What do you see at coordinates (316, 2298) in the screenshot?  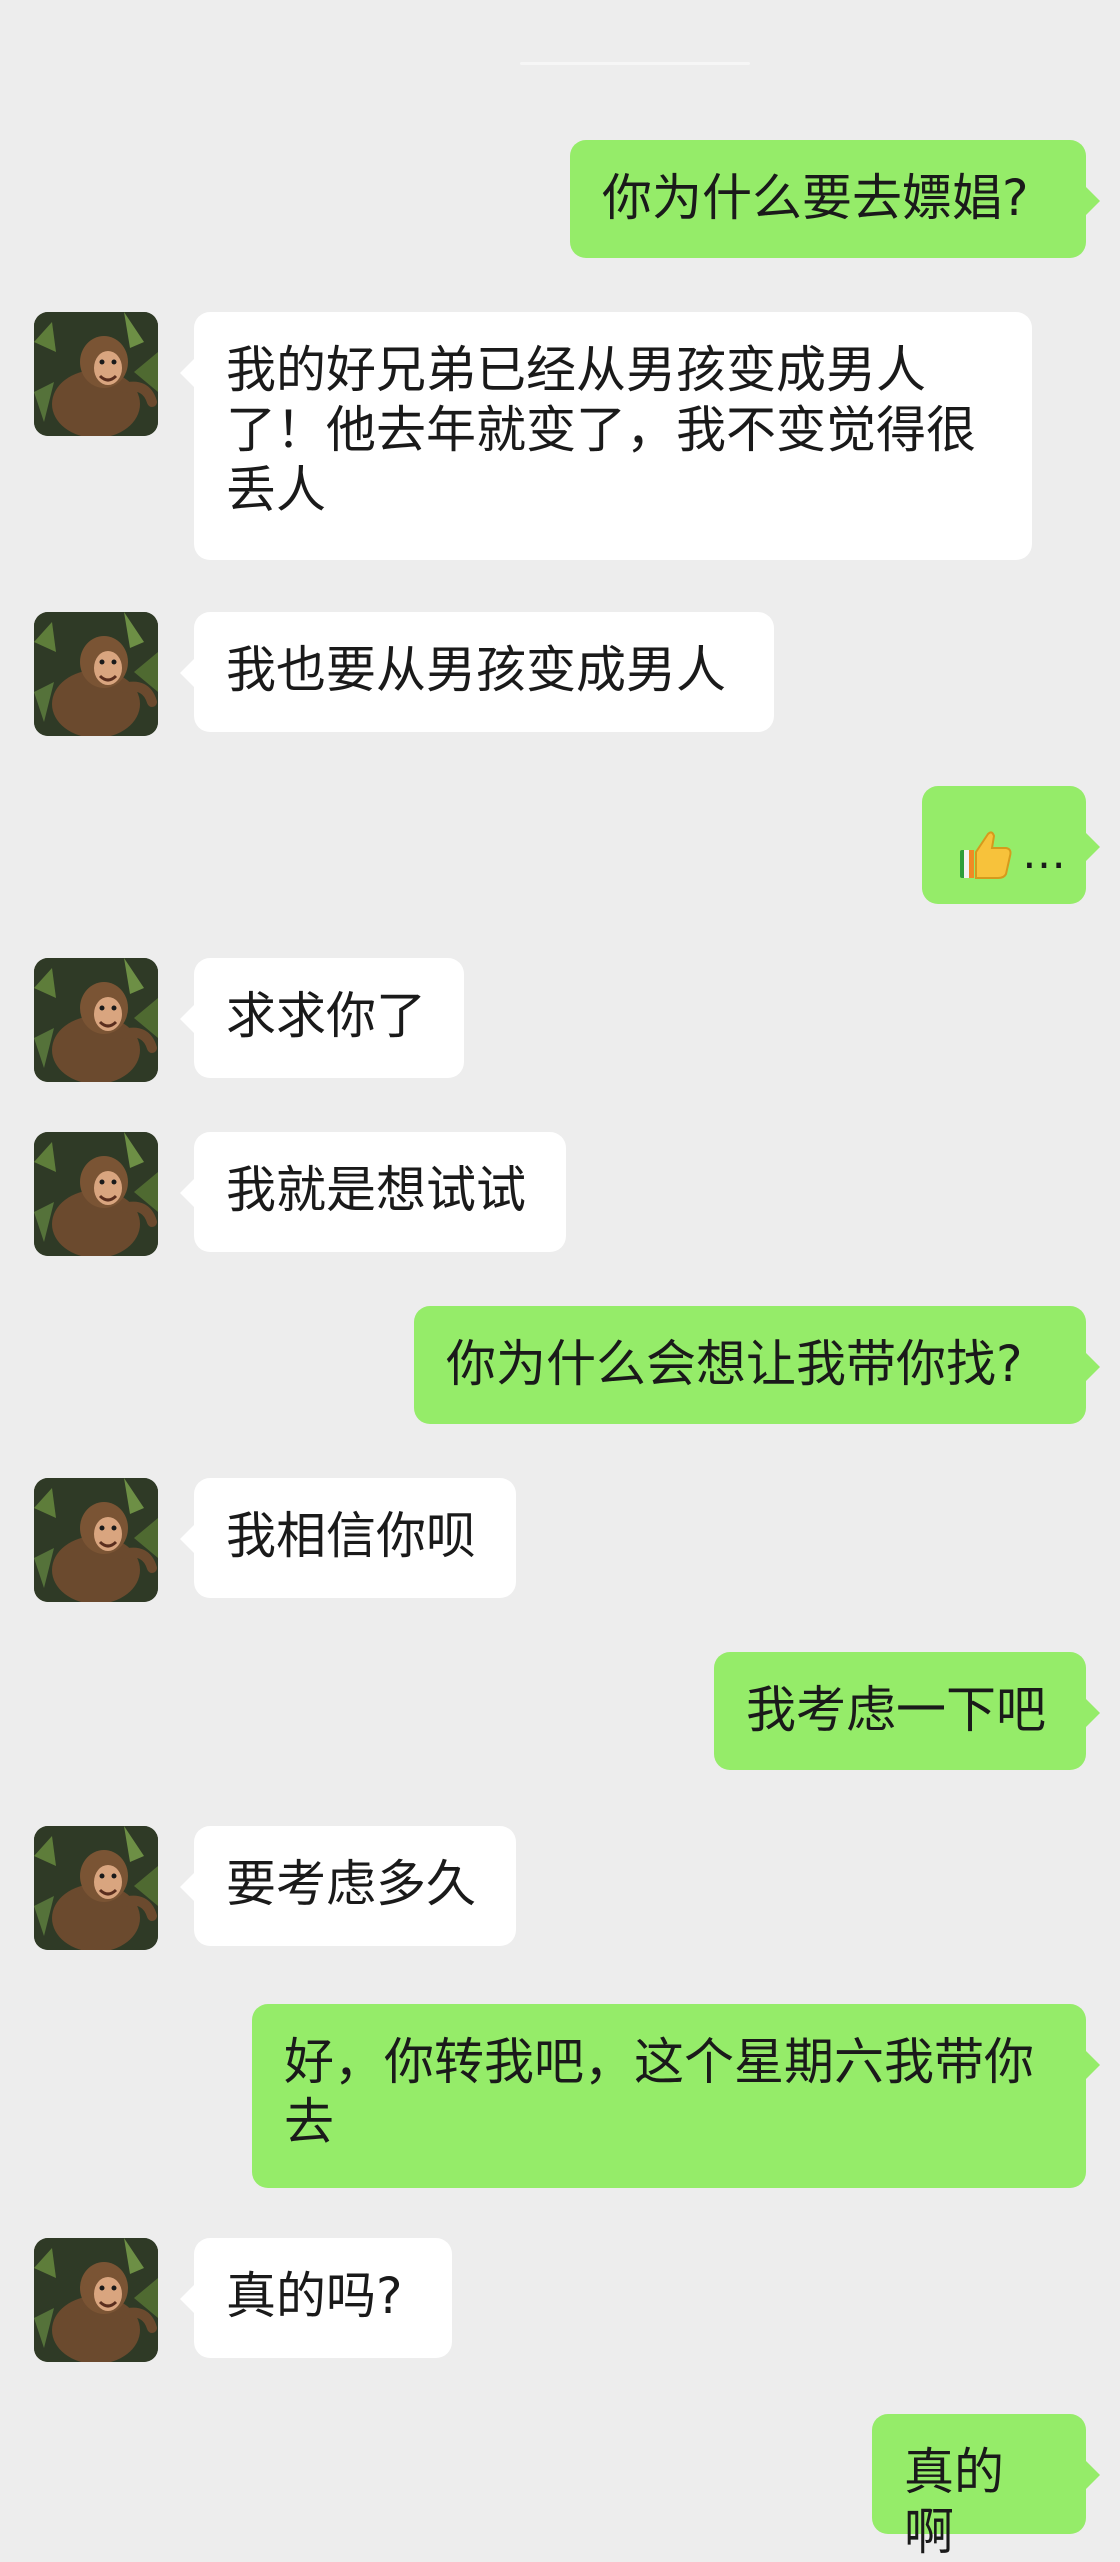 I see `message-bubble-incoming: 真的吗?` at bounding box center [316, 2298].